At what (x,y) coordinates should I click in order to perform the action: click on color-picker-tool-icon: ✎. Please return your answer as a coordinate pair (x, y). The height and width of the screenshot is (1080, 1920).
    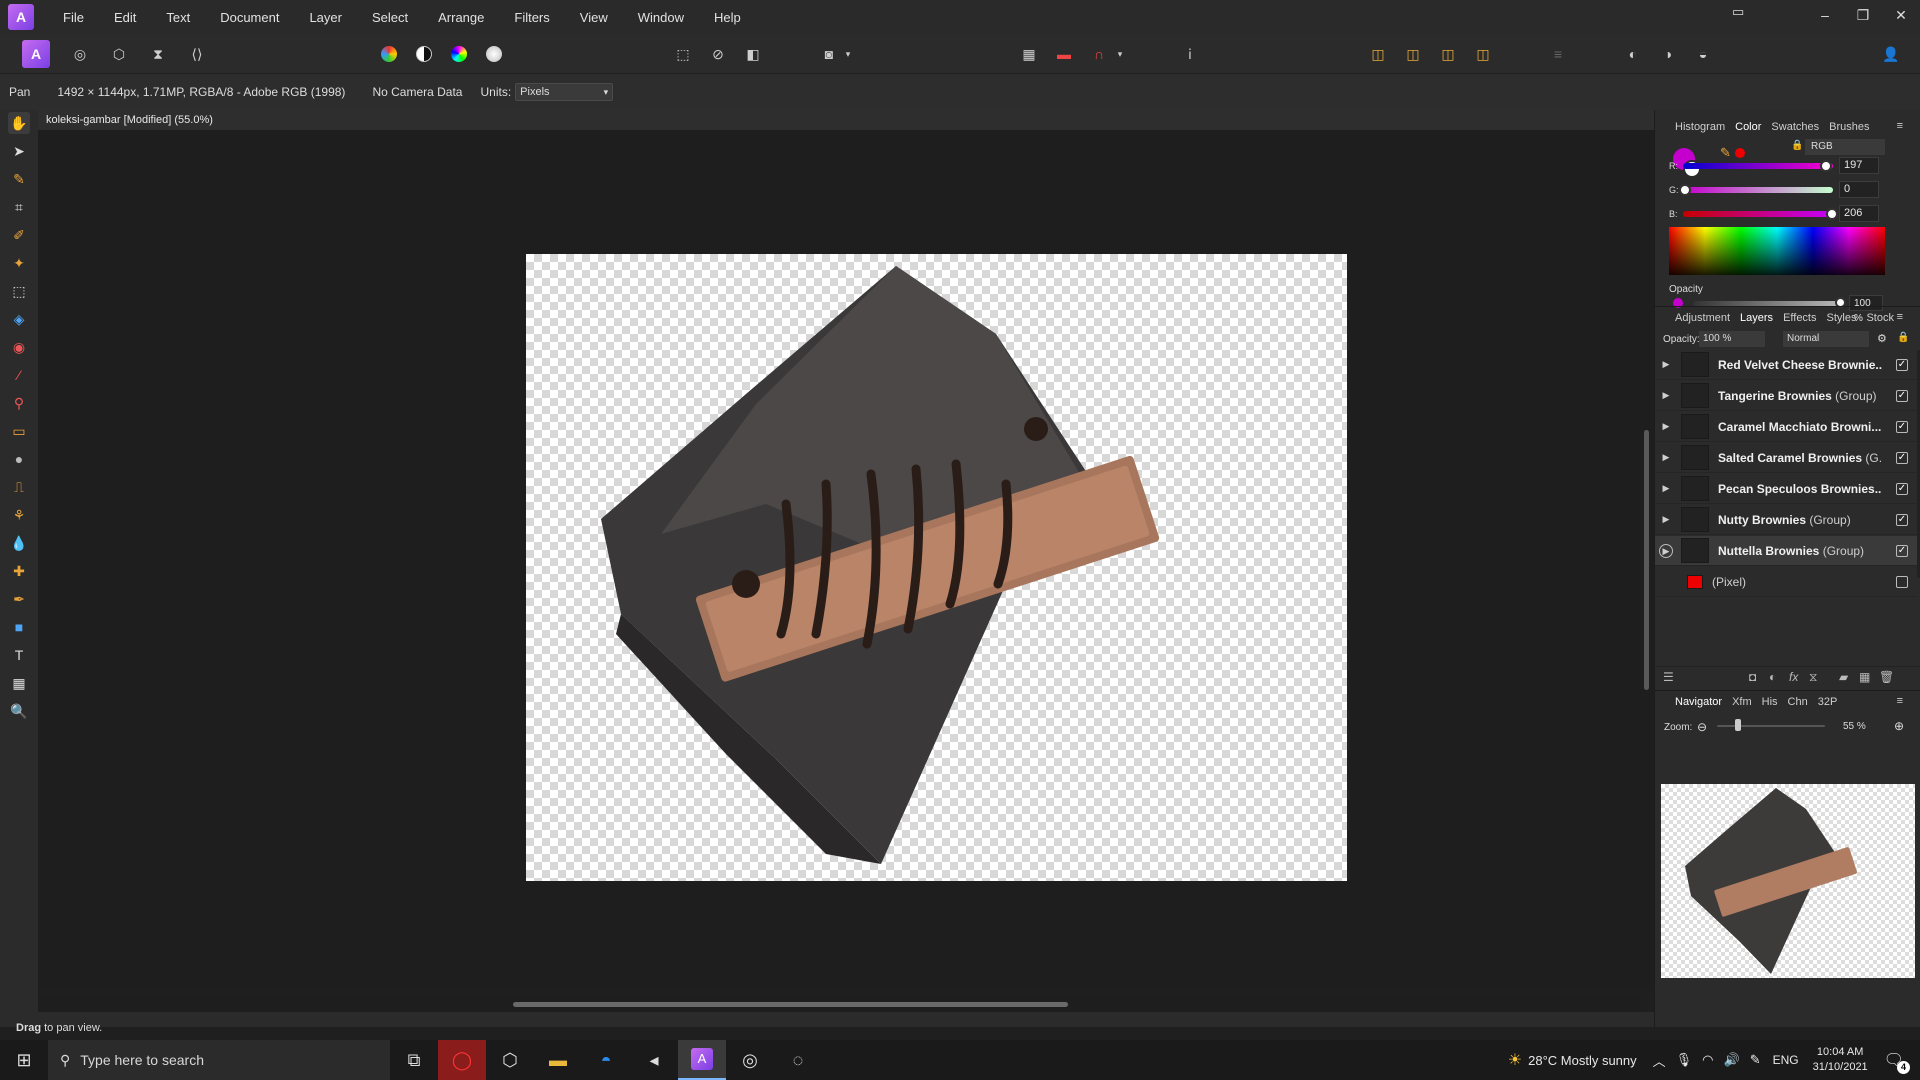
    Looking at the image, I should click on (19, 179).